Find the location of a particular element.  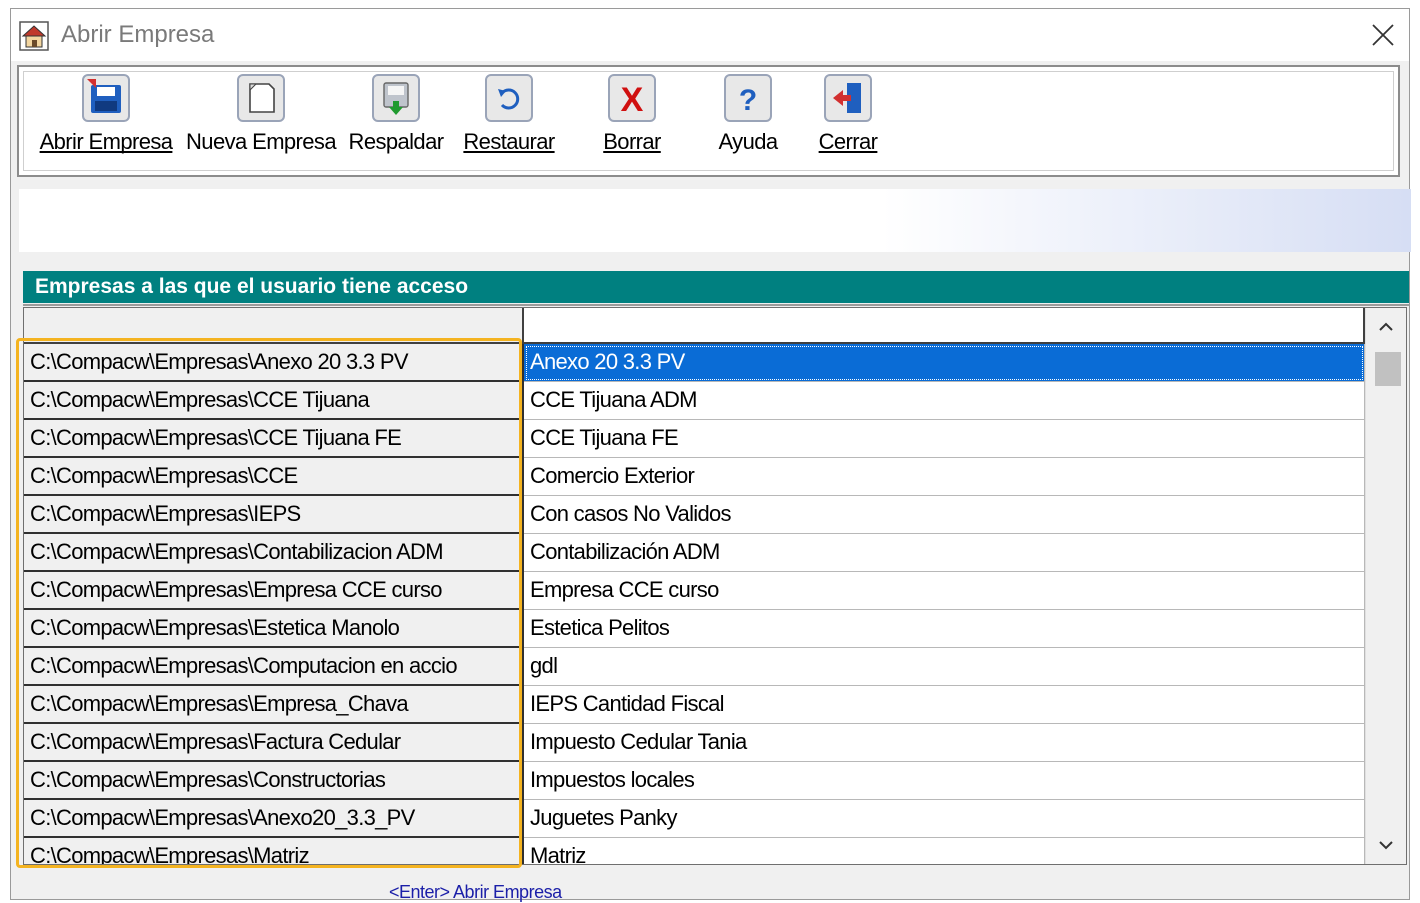

company-path-cell: C:\Compacw\Empresas\Computacion en accio is located at coordinates (274, 667).